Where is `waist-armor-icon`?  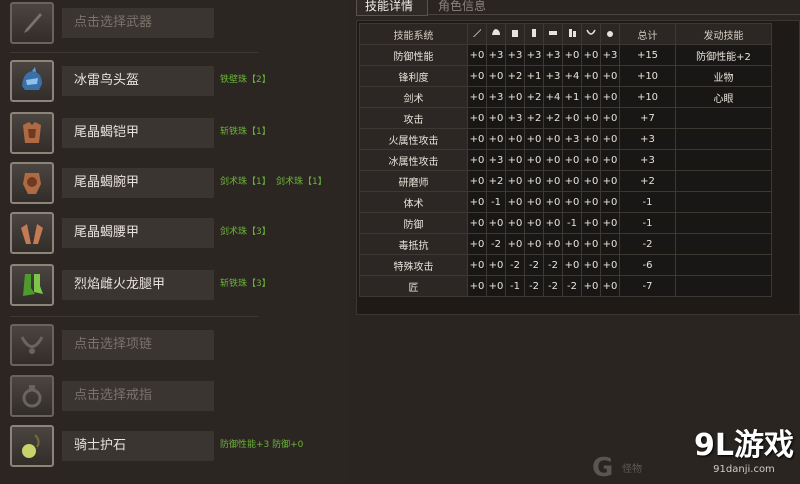
waist-armor-icon is located at coordinates (32, 233).